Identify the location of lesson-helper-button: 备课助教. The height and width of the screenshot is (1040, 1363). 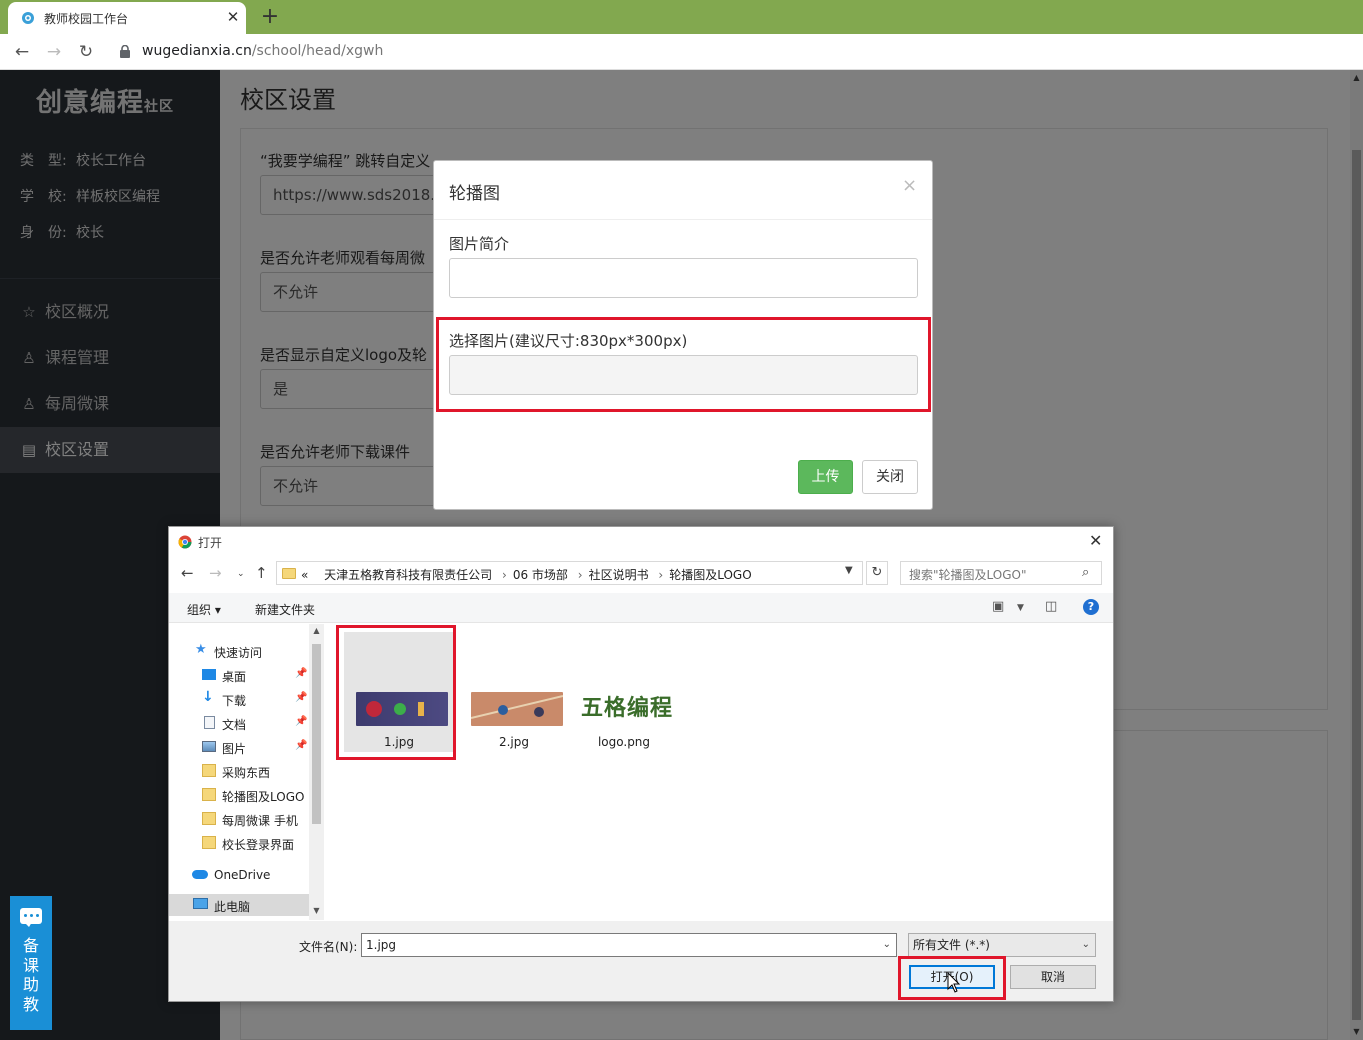
(31, 963).